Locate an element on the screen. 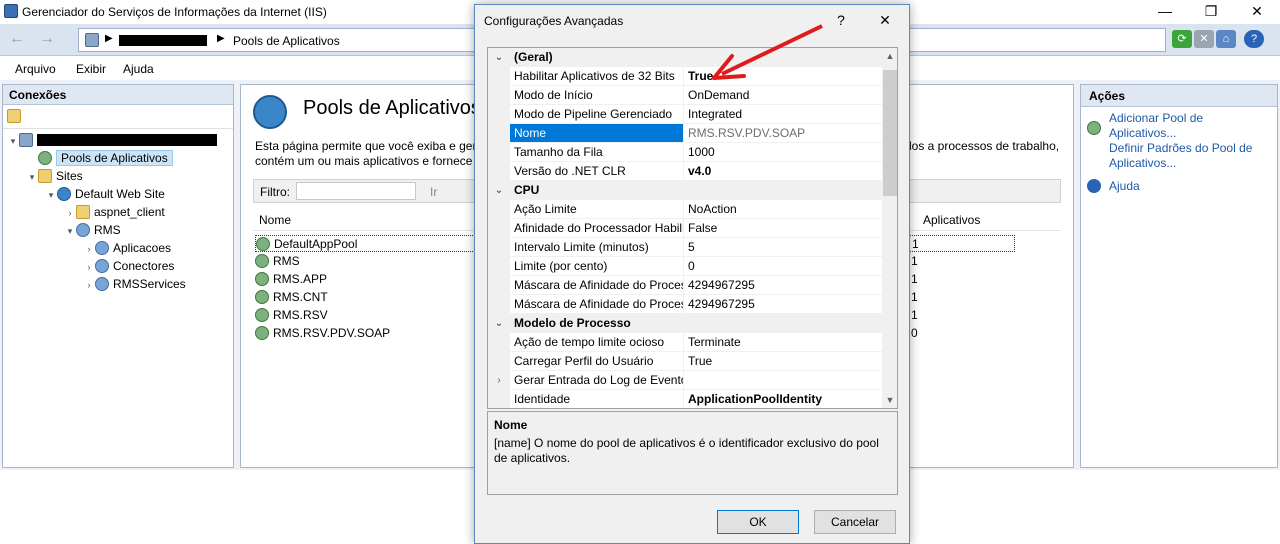  dialog-help-button: ? is located at coordinates (841, 20).